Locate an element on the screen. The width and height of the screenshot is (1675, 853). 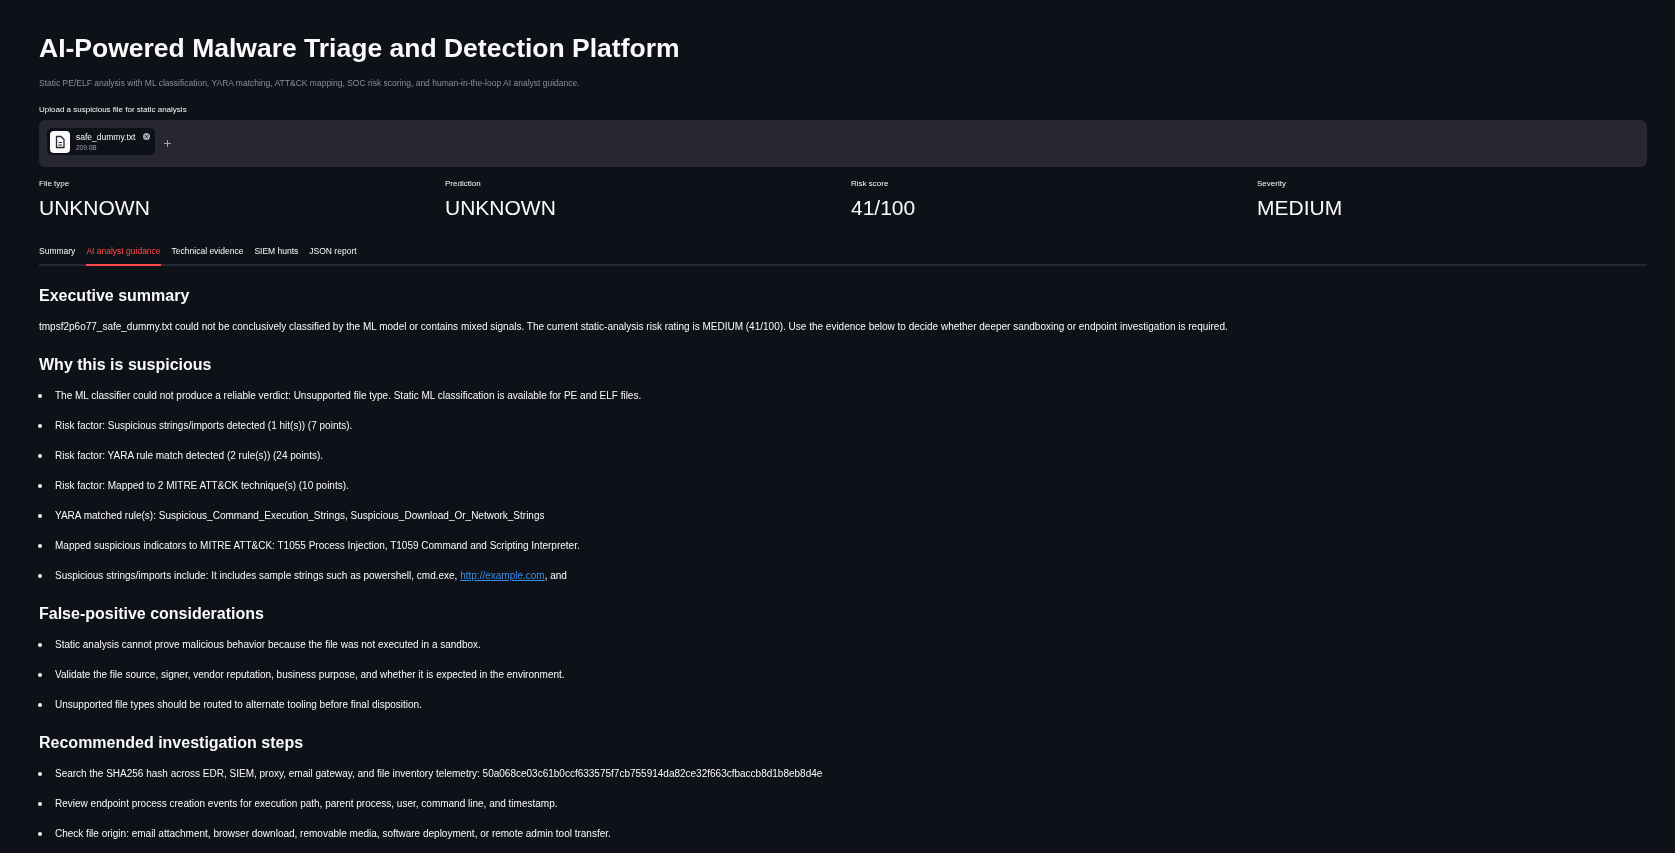
section-heading: False-positive considerations is located at coordinates (152, 614).